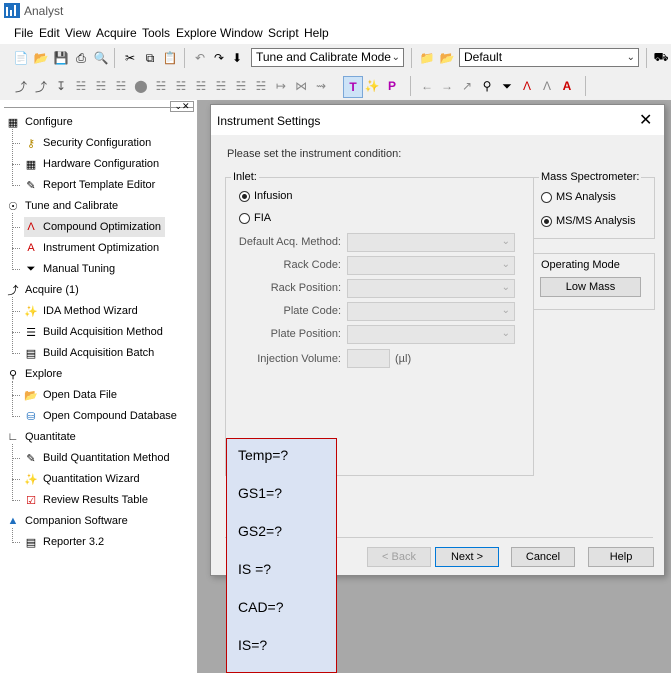 This screenshot has height=673, width=671. I want to click on manual-tuning-icon: ⏷, so click(507, 86).